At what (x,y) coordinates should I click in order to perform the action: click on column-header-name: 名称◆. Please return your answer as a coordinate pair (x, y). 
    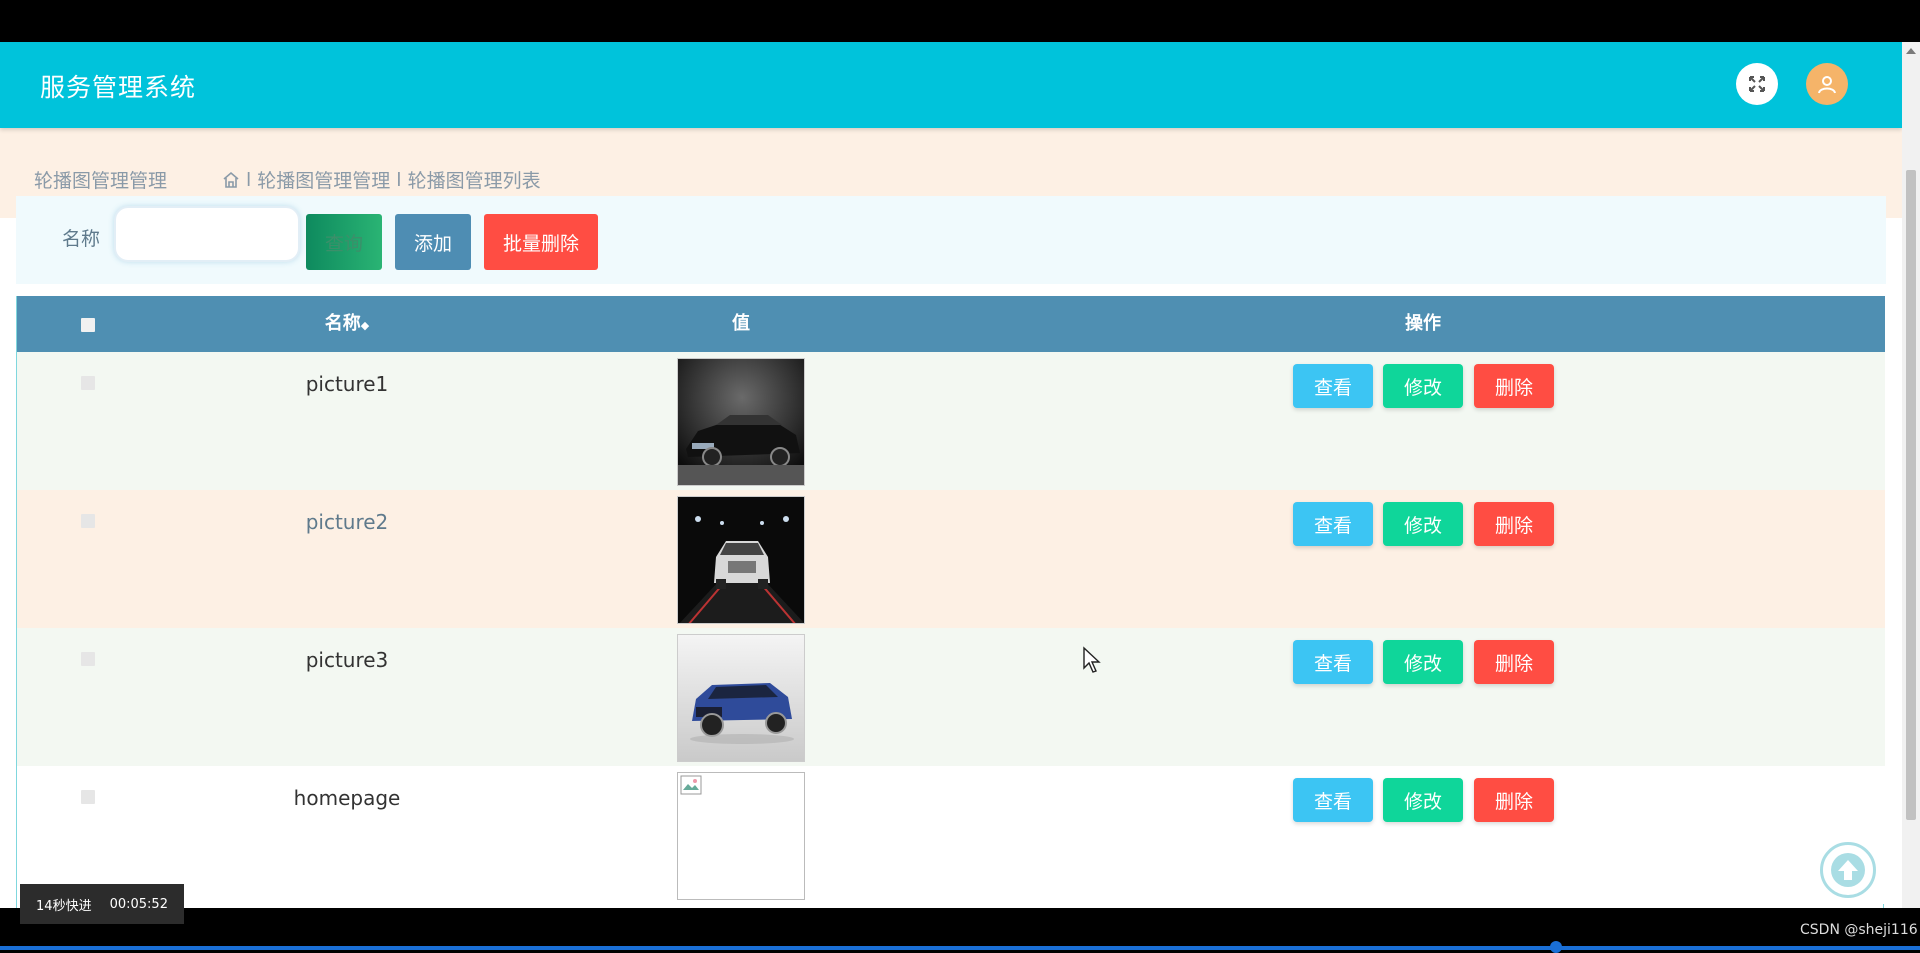
    Looking at the image, I should click on (347, 324).